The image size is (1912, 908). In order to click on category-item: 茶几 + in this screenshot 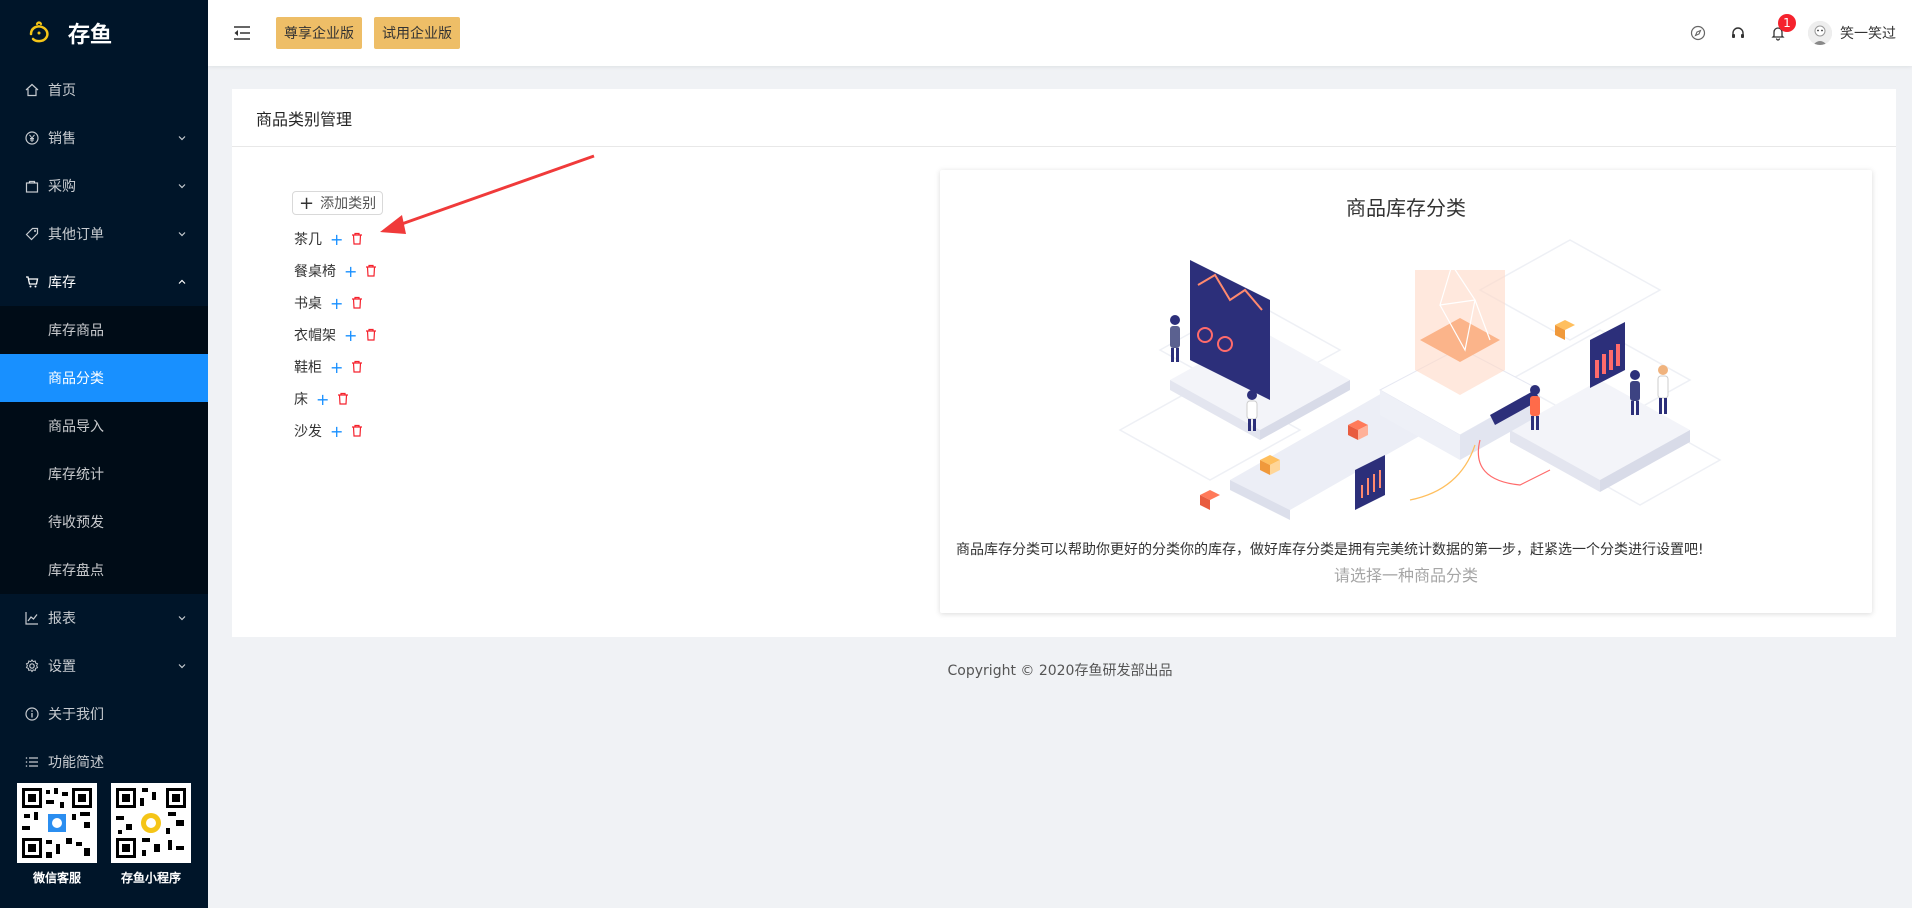, I will do `click(493, 239)`.